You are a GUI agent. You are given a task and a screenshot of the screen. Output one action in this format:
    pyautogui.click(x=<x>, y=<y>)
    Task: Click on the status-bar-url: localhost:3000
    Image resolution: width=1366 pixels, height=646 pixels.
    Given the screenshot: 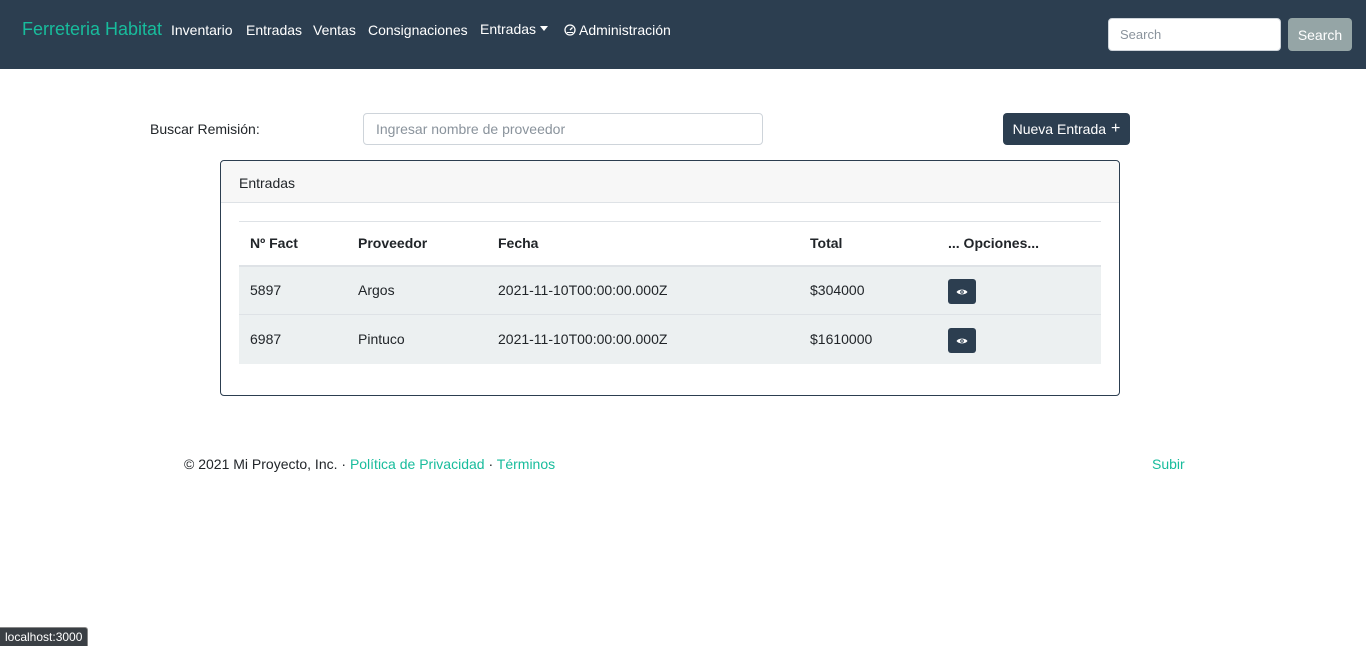 What is the action you would take?
    pyautogui.click(x=44, y=636)
    